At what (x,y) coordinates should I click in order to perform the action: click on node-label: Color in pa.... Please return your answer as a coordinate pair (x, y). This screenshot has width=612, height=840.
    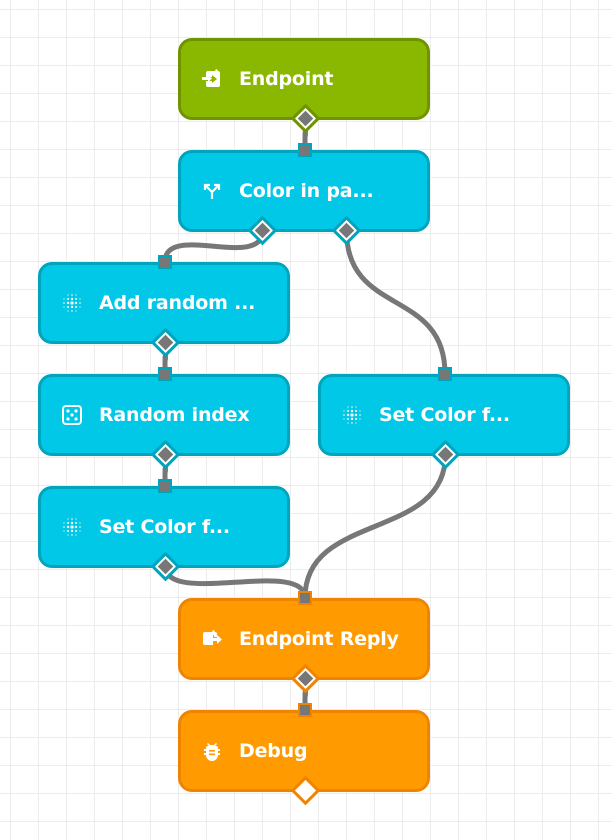
    Looking at the image, I should click on (306, 191).